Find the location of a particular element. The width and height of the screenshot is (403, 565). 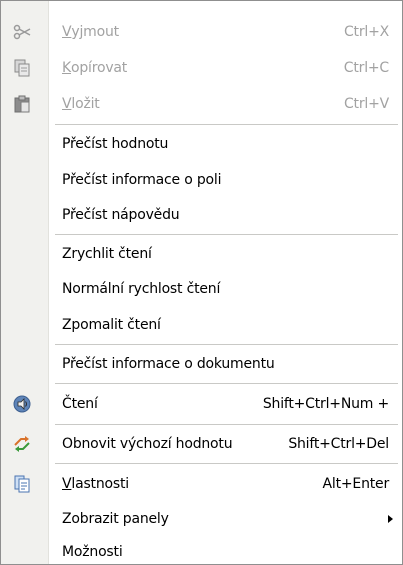

menu-item-speed-up: Zrychlit čtení is located at coordinates (201, 254).